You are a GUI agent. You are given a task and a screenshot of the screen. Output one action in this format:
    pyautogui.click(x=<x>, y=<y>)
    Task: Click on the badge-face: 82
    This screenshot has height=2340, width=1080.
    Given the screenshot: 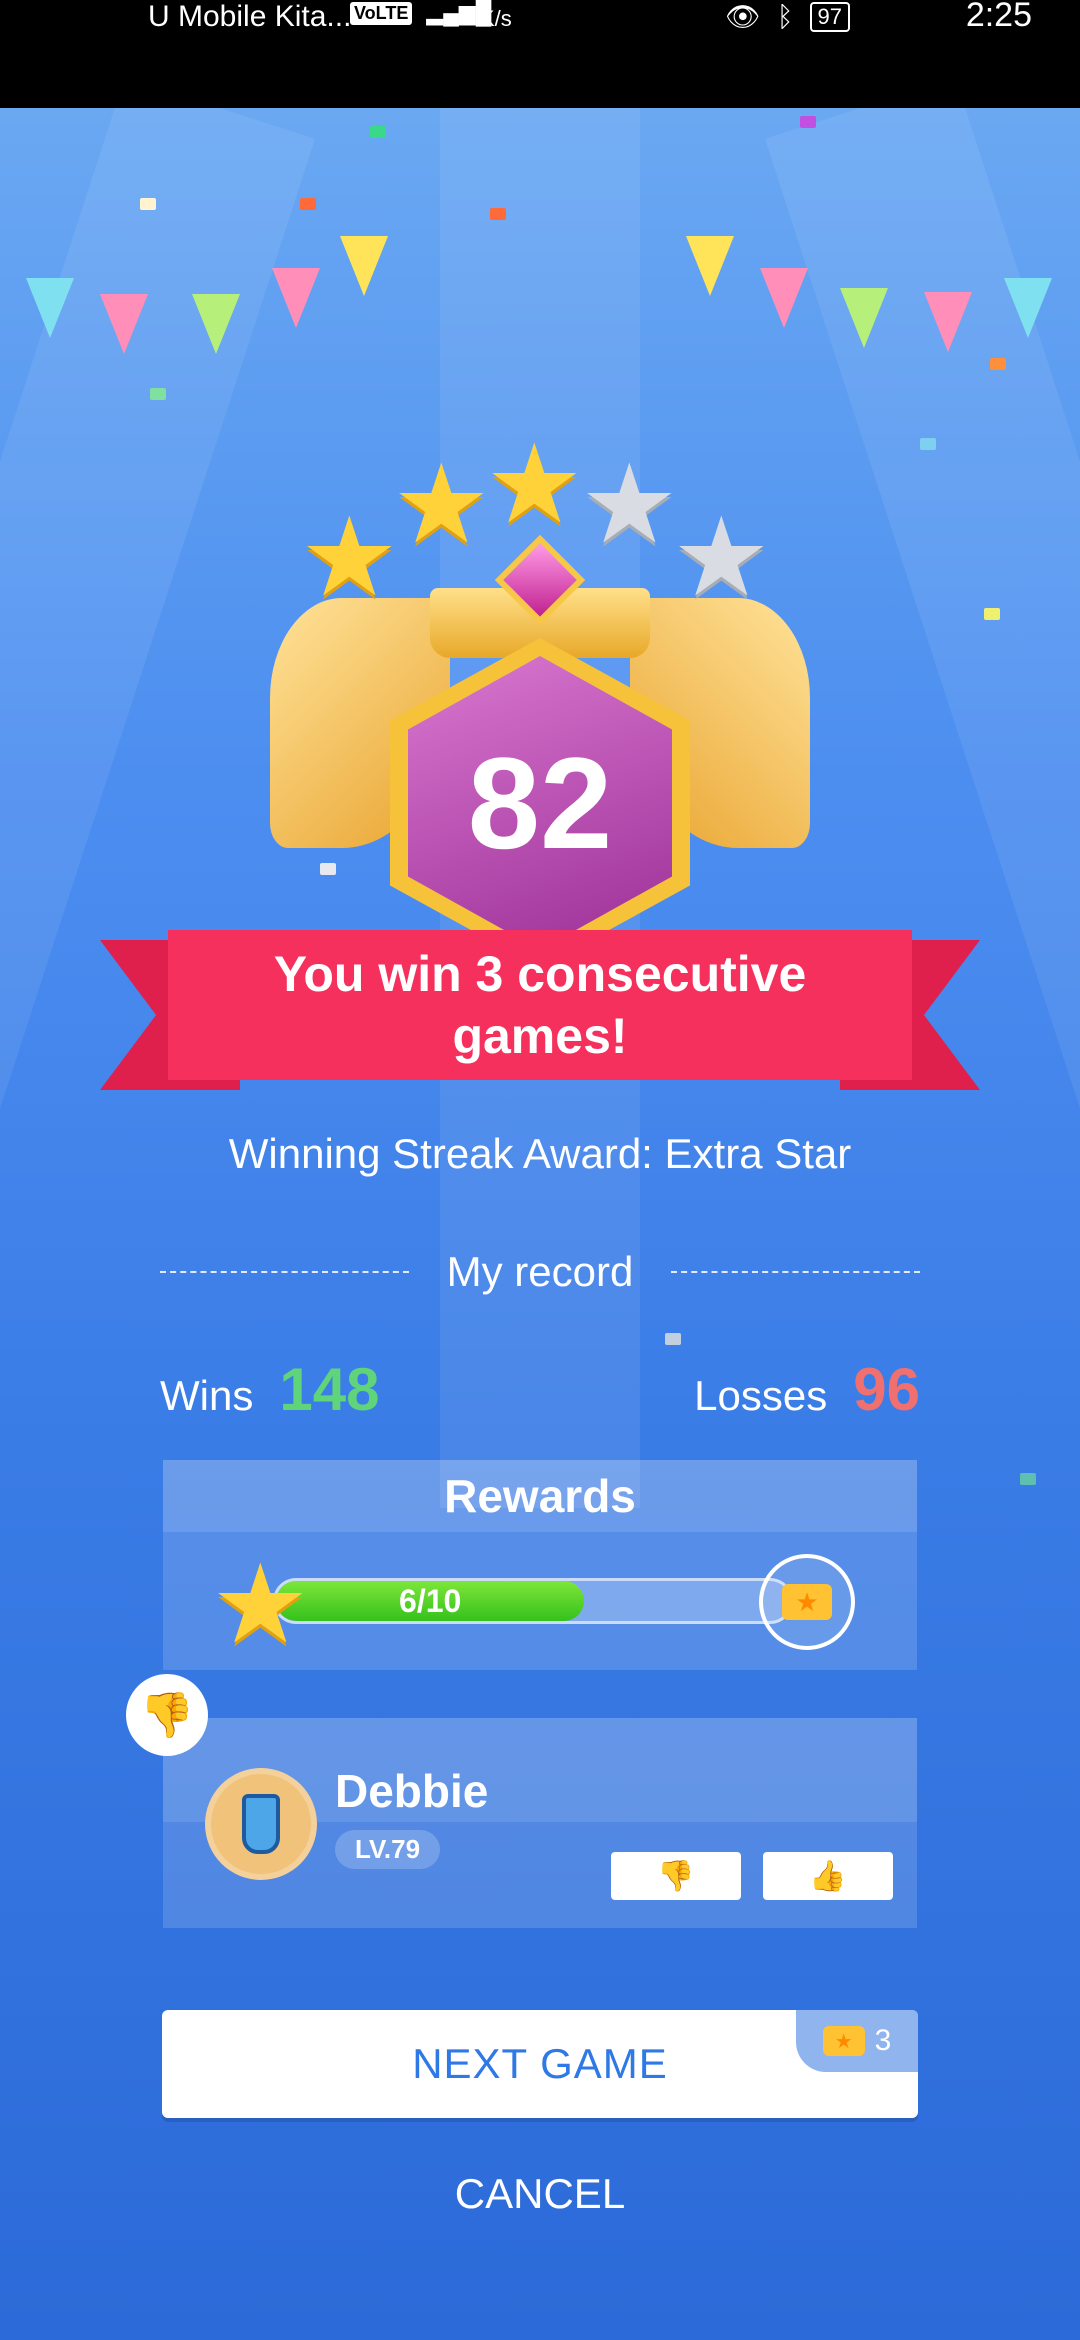 What is the action you would take?
    pyautogui.click(x=540, y=803)
    